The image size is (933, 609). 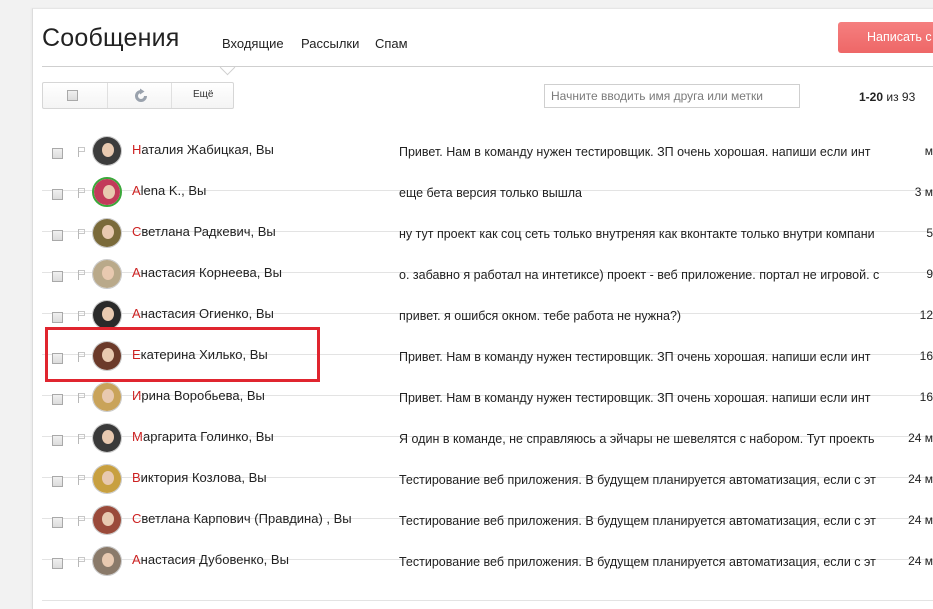 I want to click on sender-initial: A, so click(x=136, y=190).